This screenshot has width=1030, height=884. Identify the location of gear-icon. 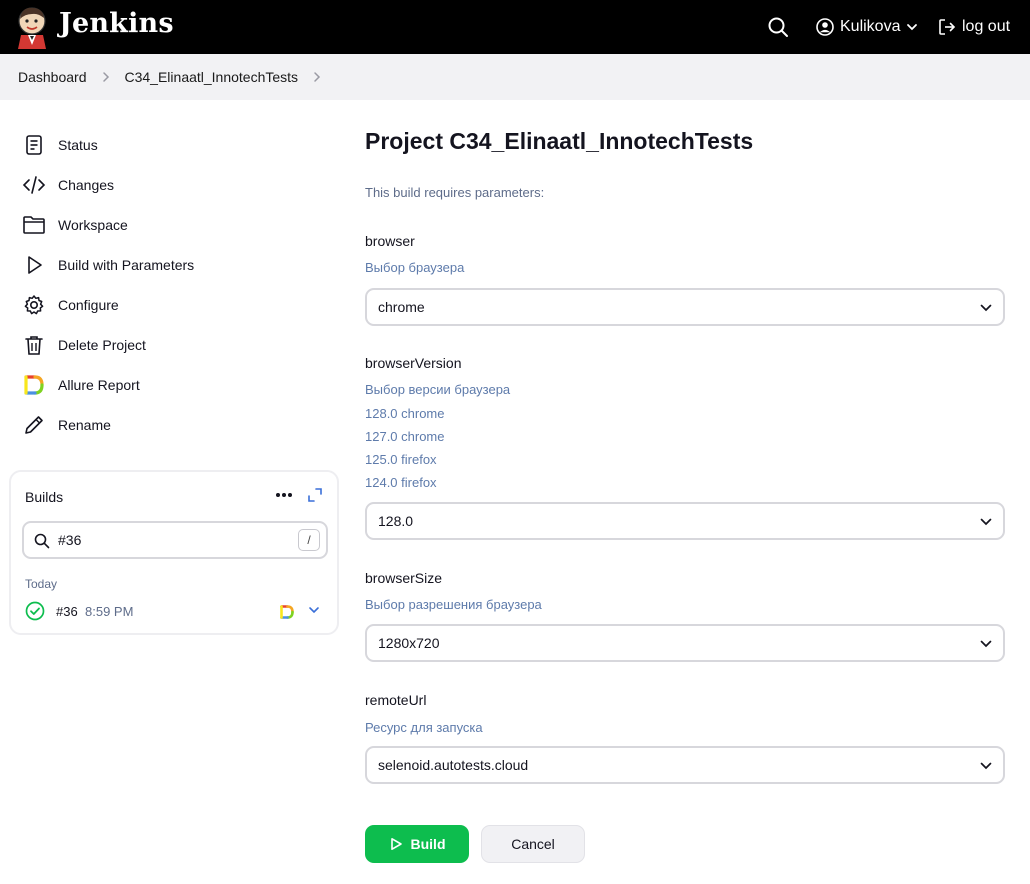
(34, 305).